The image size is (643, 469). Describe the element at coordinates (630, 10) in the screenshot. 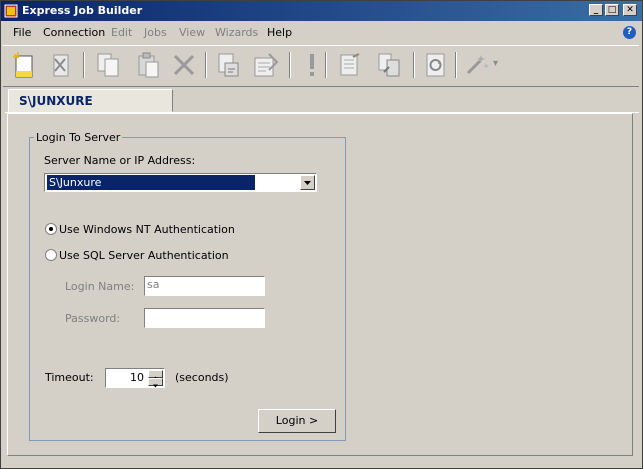

I see `close-button: ✕` at that location.